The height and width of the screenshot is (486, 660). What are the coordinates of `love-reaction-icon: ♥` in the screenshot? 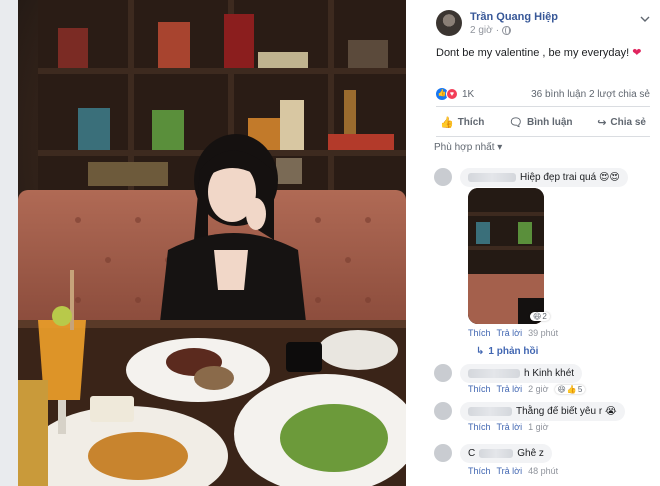 It's located at (452, 94).